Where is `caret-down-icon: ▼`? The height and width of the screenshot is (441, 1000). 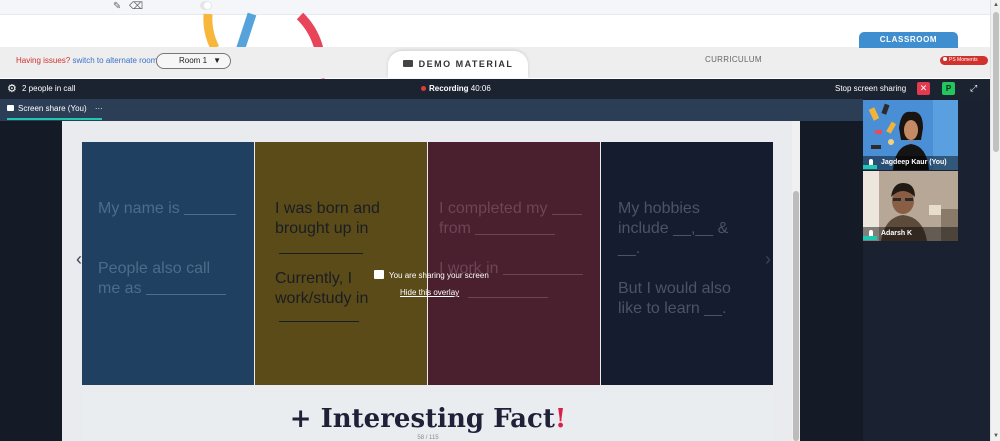 caret-down-icon: ▼ is located at coordinates (217, 60).